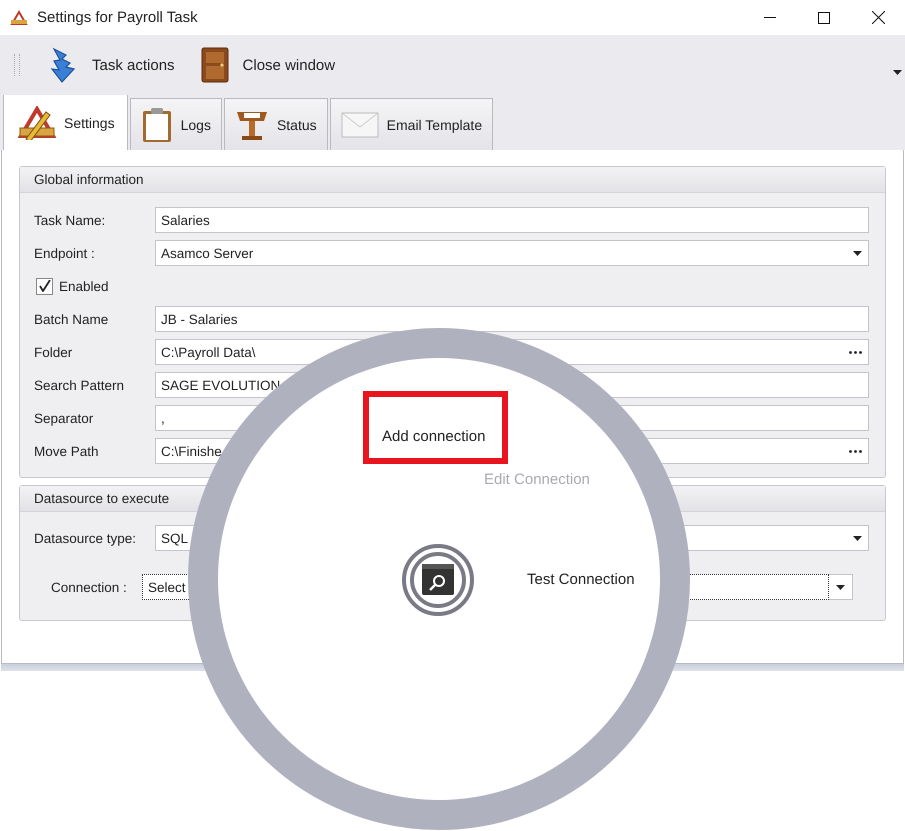  I want to click on pencil-ruler-icon, so click(37, 123).